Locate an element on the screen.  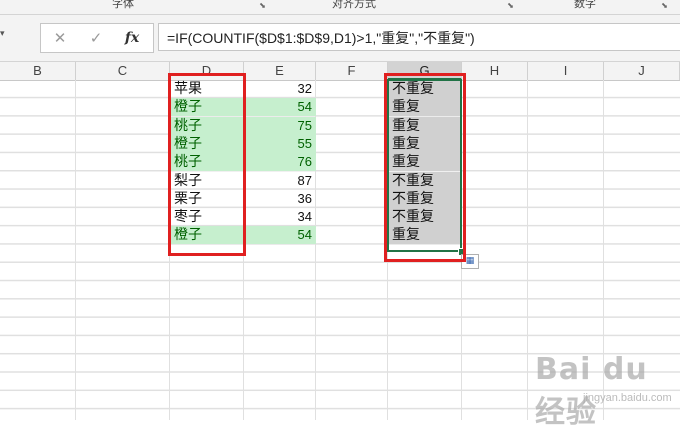
ribbon-group-strip: 字体 ⬊ 对齐方式 ⬊ 数字 ⬊ is located at coordinates (340, 7).